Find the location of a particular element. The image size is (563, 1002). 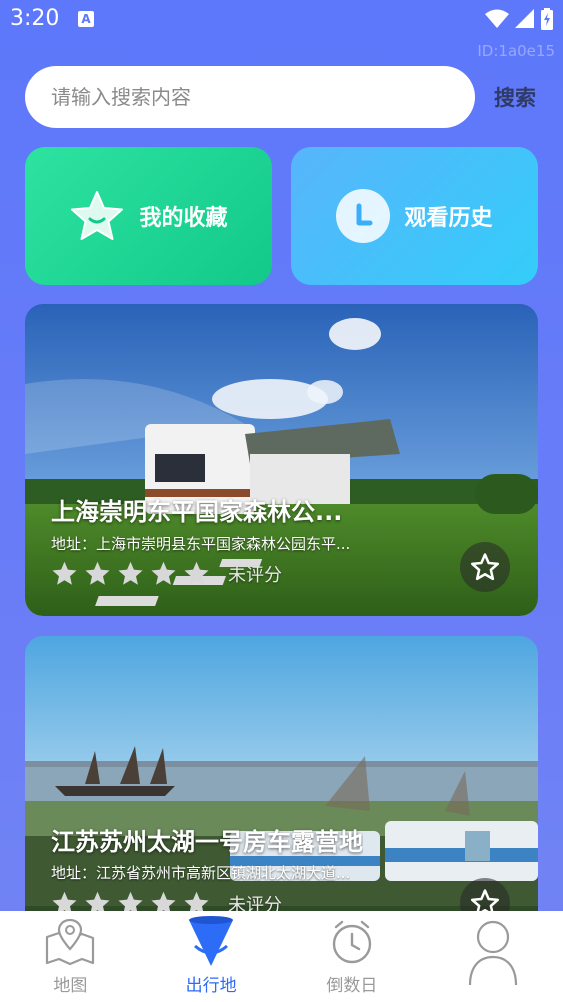

status-bar: 3:20 A is located at coordinates (281, 20).